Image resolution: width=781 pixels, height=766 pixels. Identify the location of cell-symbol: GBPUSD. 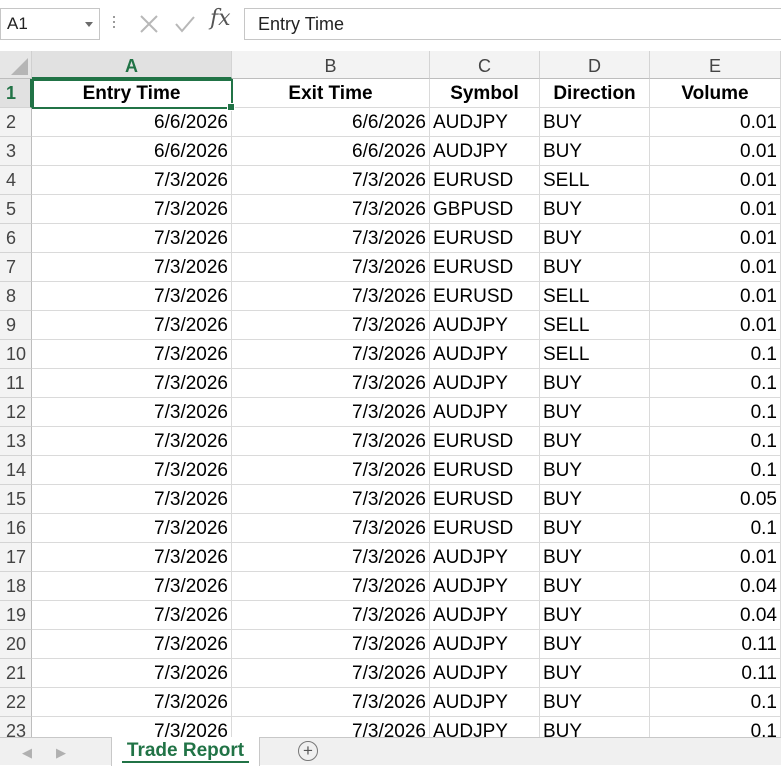
(485, 209).